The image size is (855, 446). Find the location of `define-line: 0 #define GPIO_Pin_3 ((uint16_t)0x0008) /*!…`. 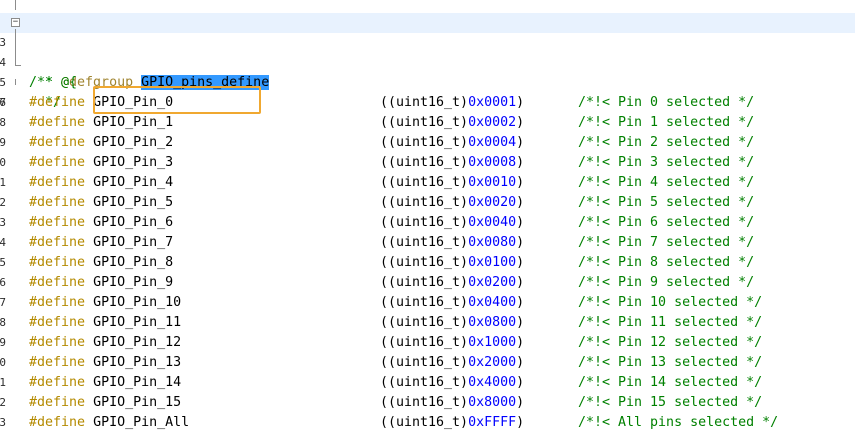

define-line: 0 #define GPIO_Pin_3 ((uint16_t)0x0008) /*!… is located at coordinates (427, 163).